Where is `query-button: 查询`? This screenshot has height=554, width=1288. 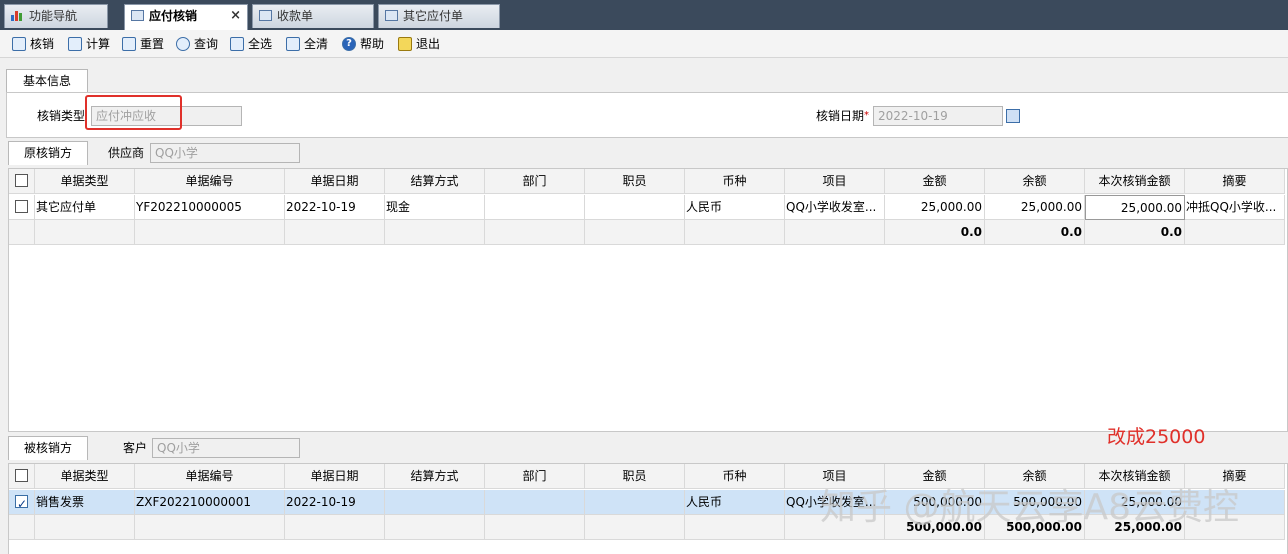 query-button: 查询 is located at coordinates (196, 44).